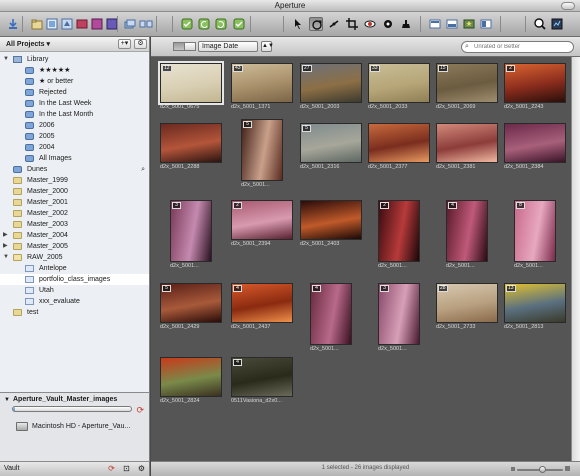 This screenshot has width=580, height=476. Describe the element at coordinates (540, 24) in the screenshot. I see `loupe-icon` at that location.